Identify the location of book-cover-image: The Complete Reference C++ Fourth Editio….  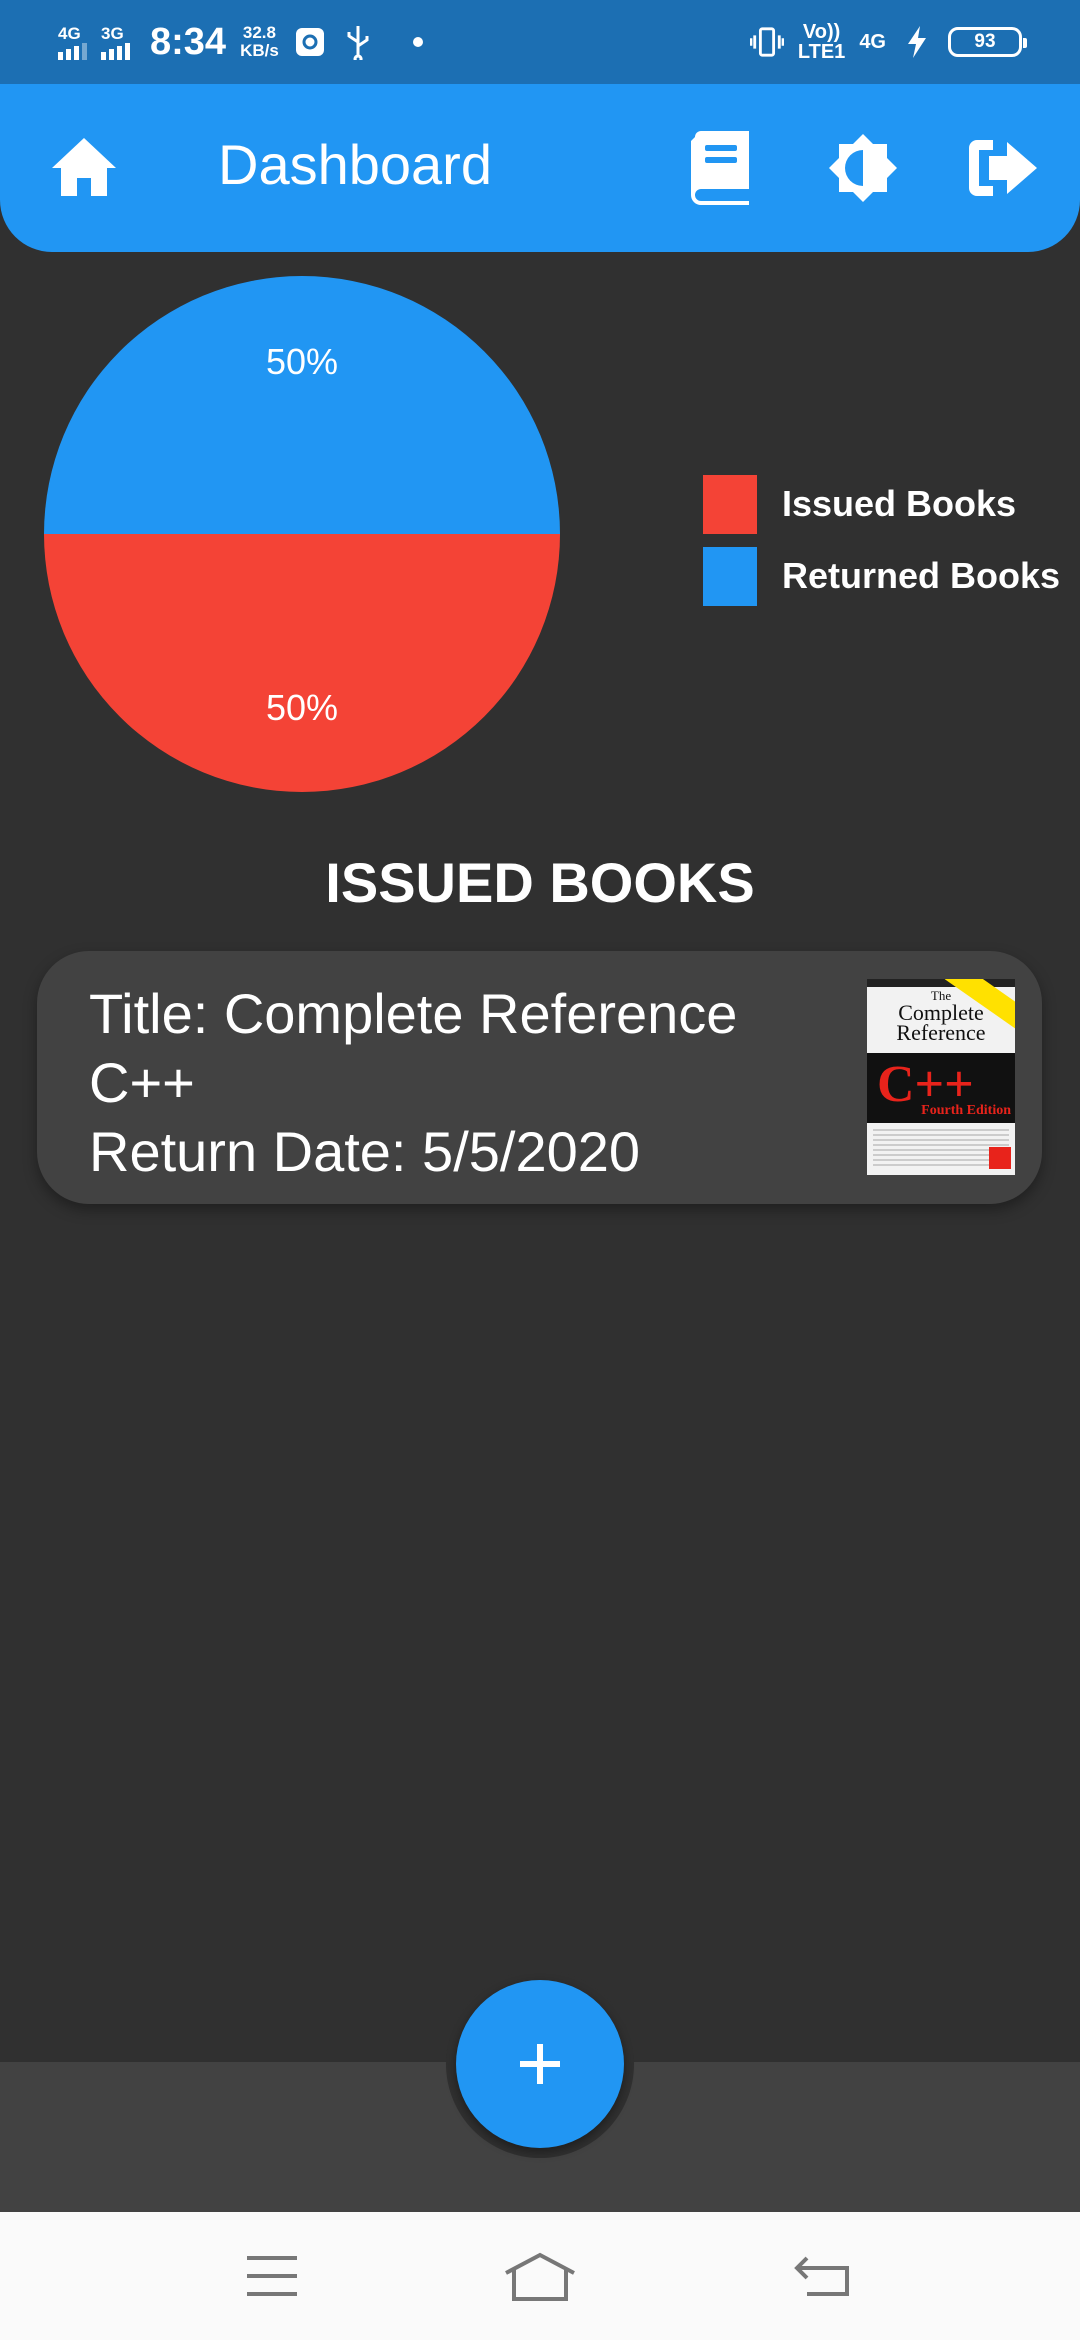
(941, 1077).